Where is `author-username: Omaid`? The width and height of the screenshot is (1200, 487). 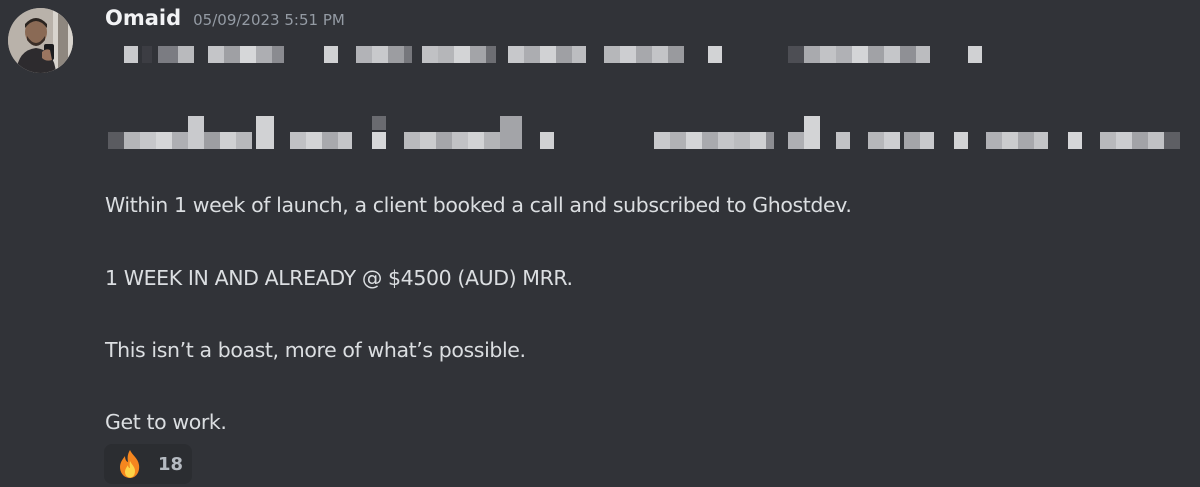 author-username: Omaid is located at coordinates (143, 18).